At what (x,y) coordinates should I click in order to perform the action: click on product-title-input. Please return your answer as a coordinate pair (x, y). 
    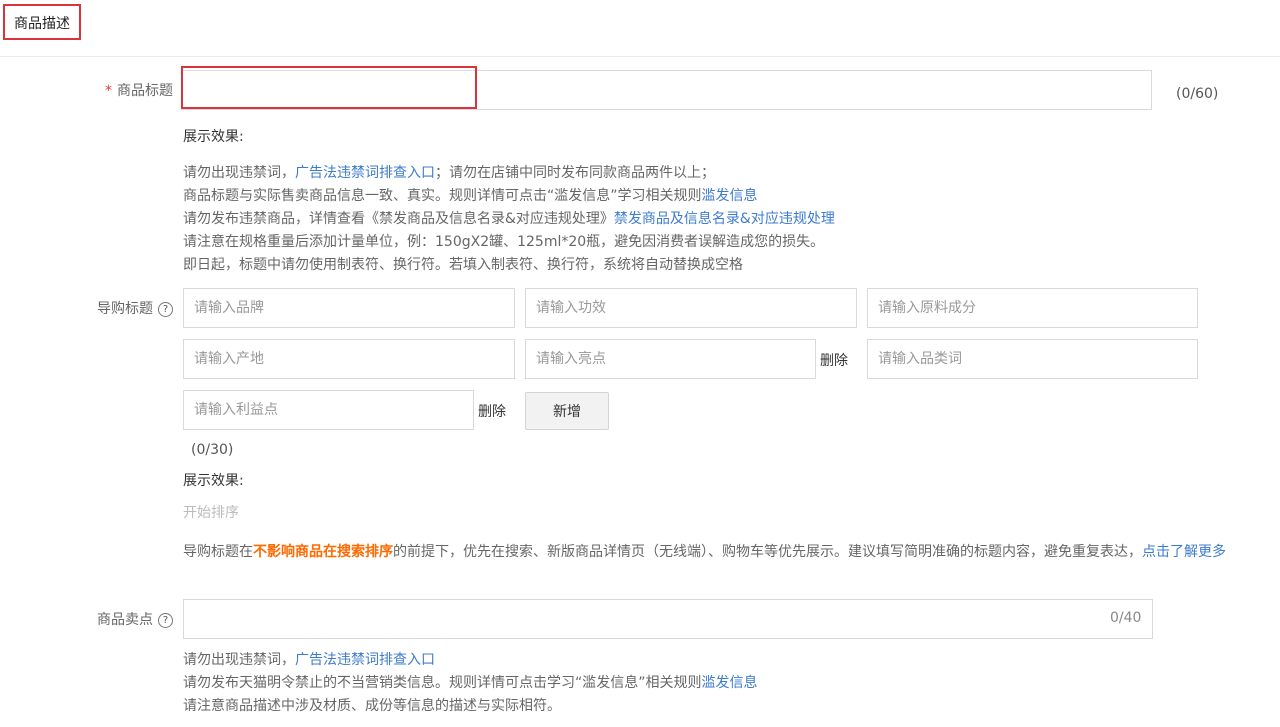
    Looking at the image, I should click on (666, 90).